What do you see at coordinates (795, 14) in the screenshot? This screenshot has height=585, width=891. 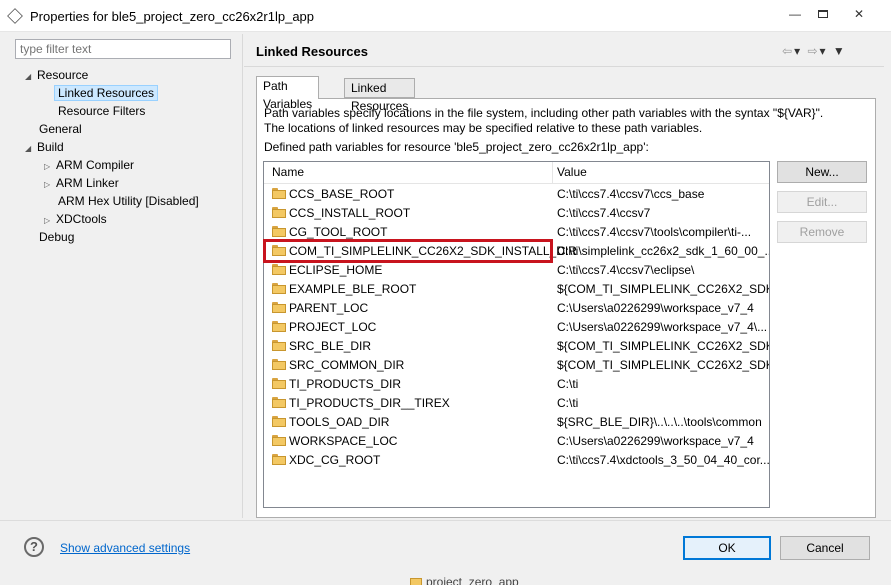 I see `minimize-button: —` at bounding box center [795, 14].